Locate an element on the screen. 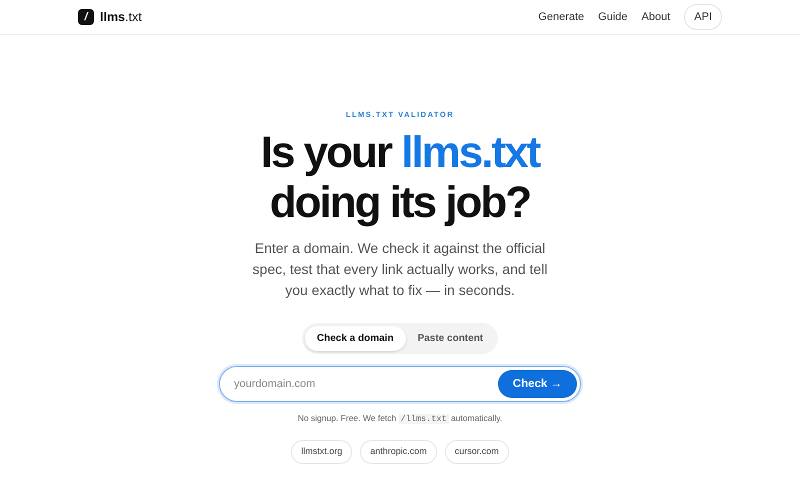  domain-field: yourdomain.com Check → is located at coordinates (400, 384).